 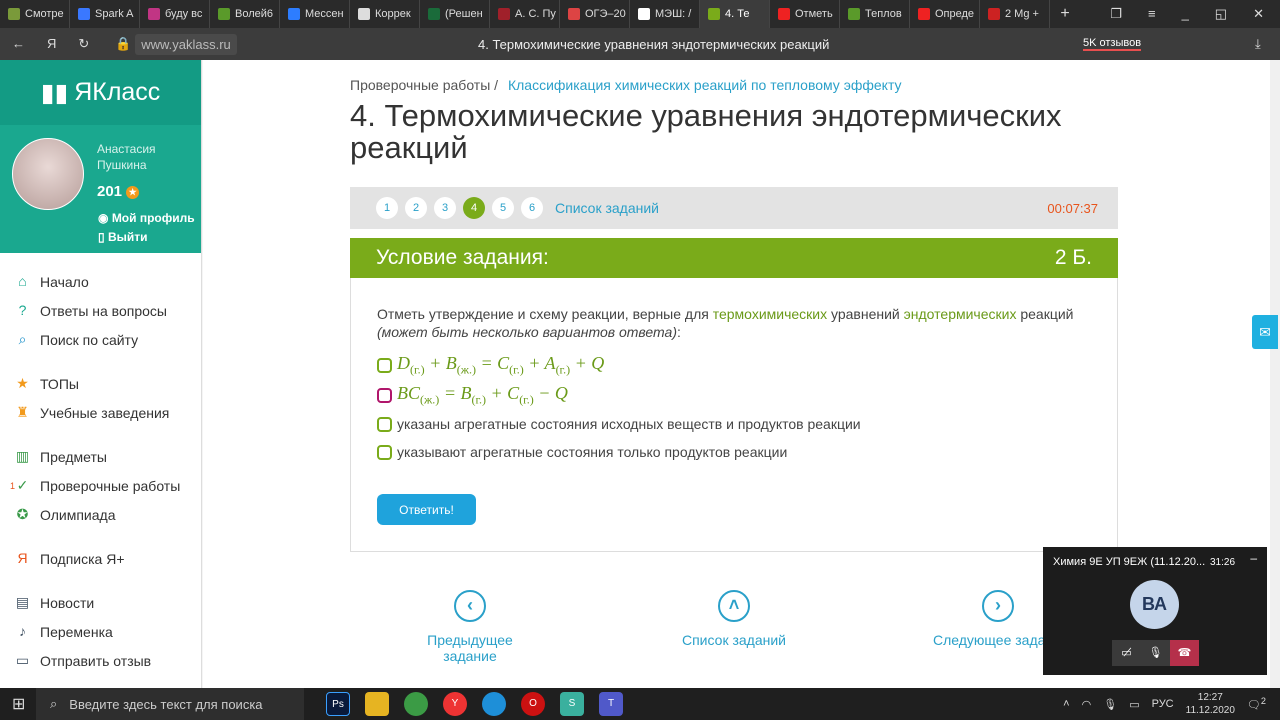 I want to click on sidebar-item-label: Проверочные работы, so click(x=110, y=485).